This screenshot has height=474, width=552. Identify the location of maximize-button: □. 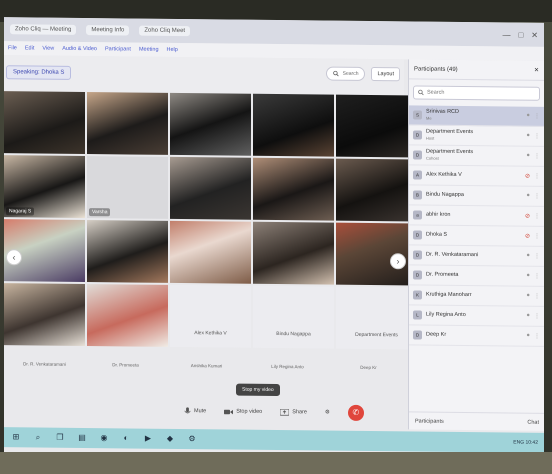
(520, 34).